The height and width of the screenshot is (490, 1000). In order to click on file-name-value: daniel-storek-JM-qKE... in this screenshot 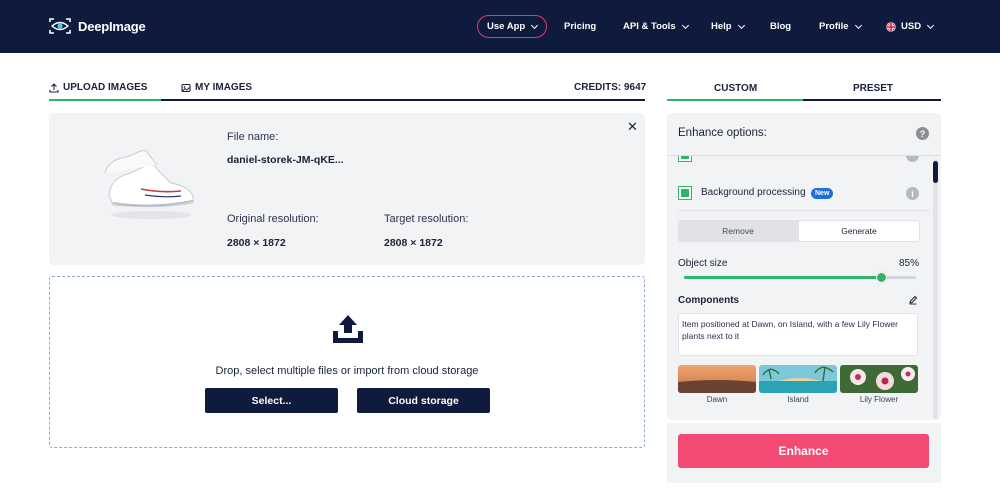, I will do `click(285, 160)`.